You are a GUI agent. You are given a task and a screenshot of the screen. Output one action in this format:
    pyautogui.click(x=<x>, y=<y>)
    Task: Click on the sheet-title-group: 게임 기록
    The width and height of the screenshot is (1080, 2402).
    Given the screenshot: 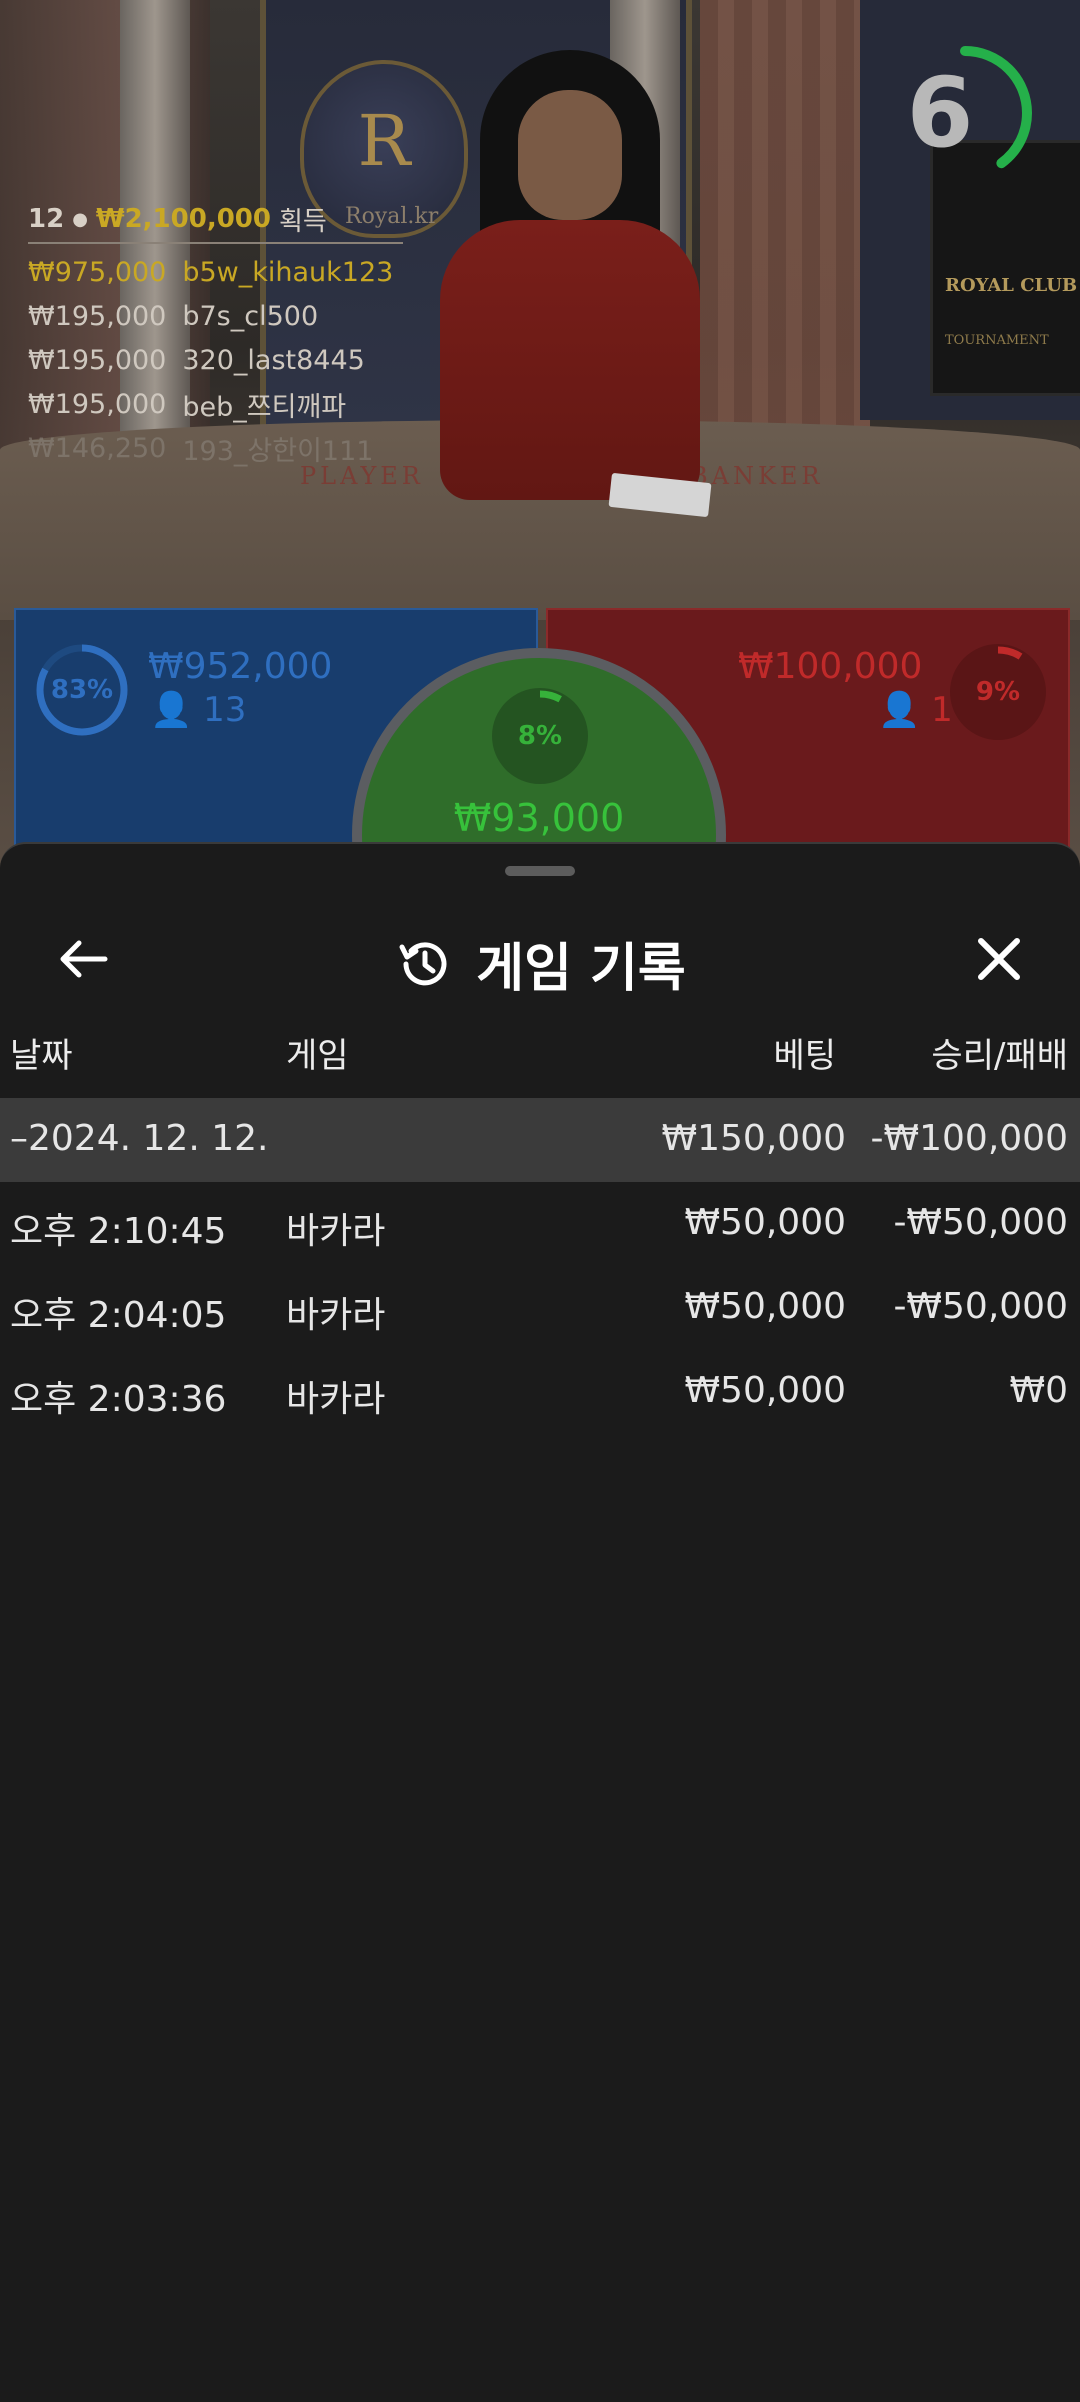 What is the action you would take?
    pyautogui.click(x=540, y=963)
    